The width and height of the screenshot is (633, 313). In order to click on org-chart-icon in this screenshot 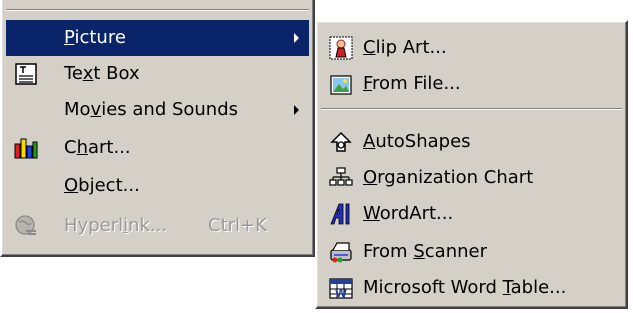, I will do `click(341, 178)`.